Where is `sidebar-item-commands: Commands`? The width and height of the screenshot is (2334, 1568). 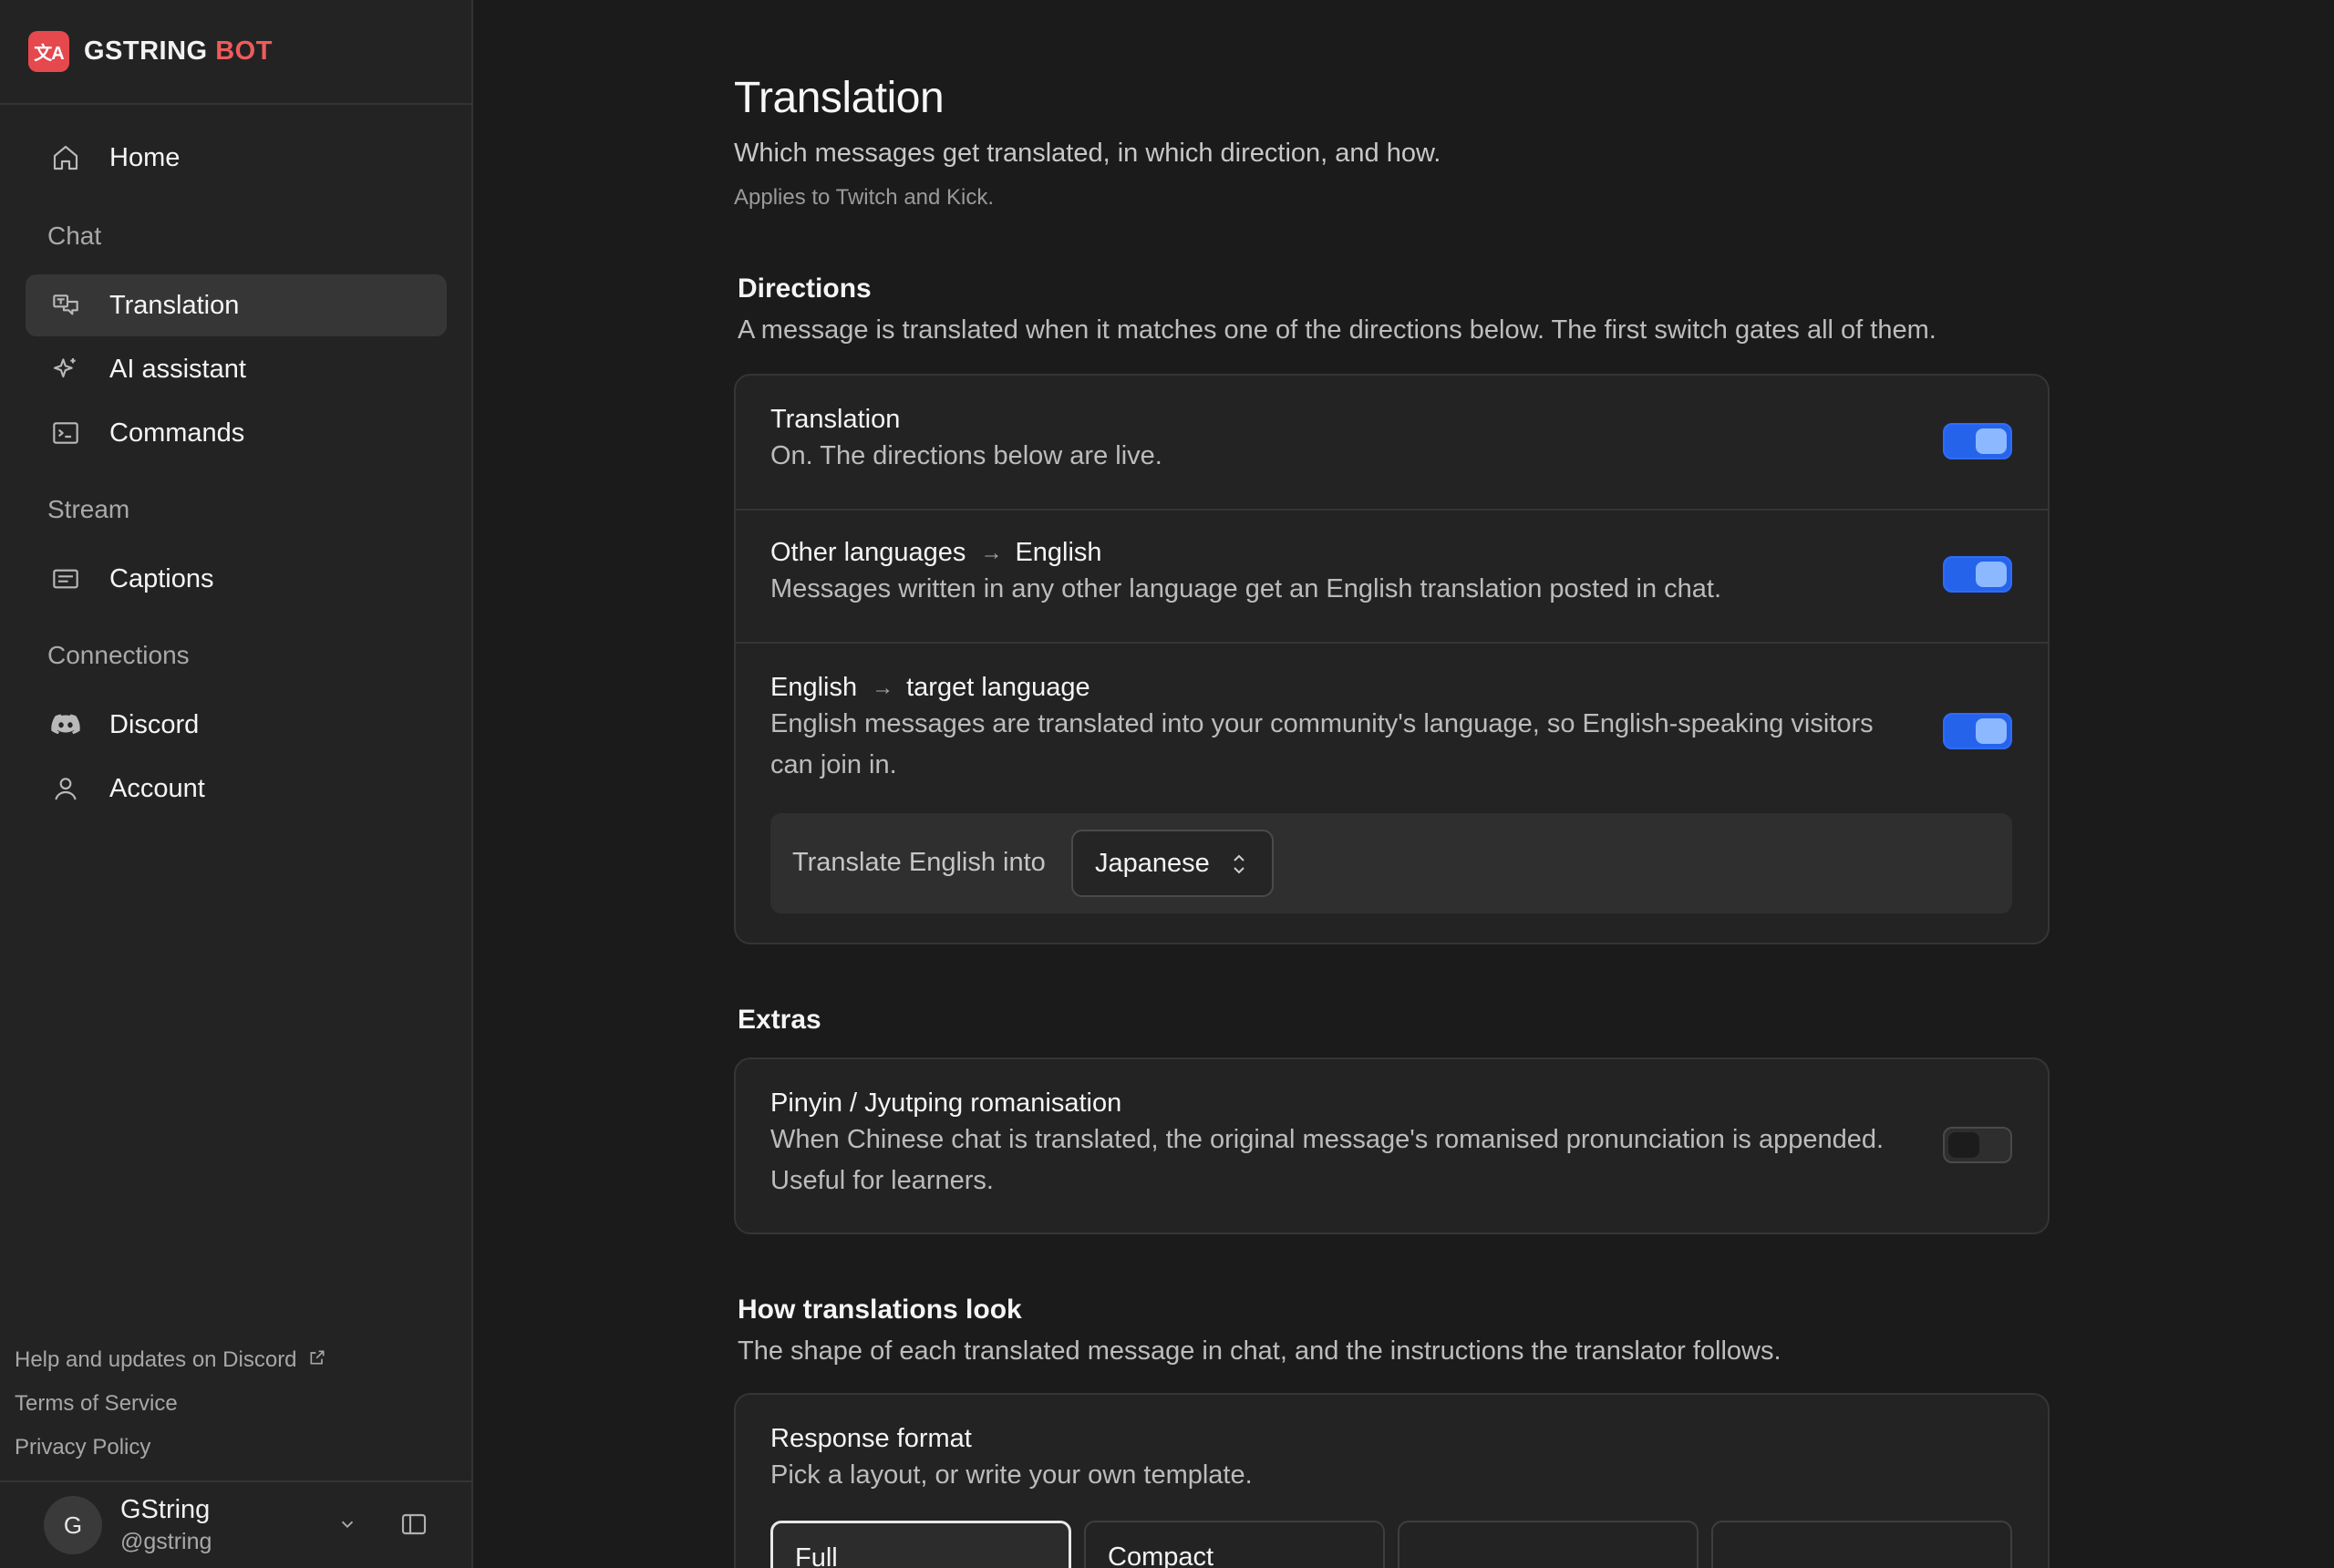
sidebar-item-commands: Commands is located at coordinates (236, 433).